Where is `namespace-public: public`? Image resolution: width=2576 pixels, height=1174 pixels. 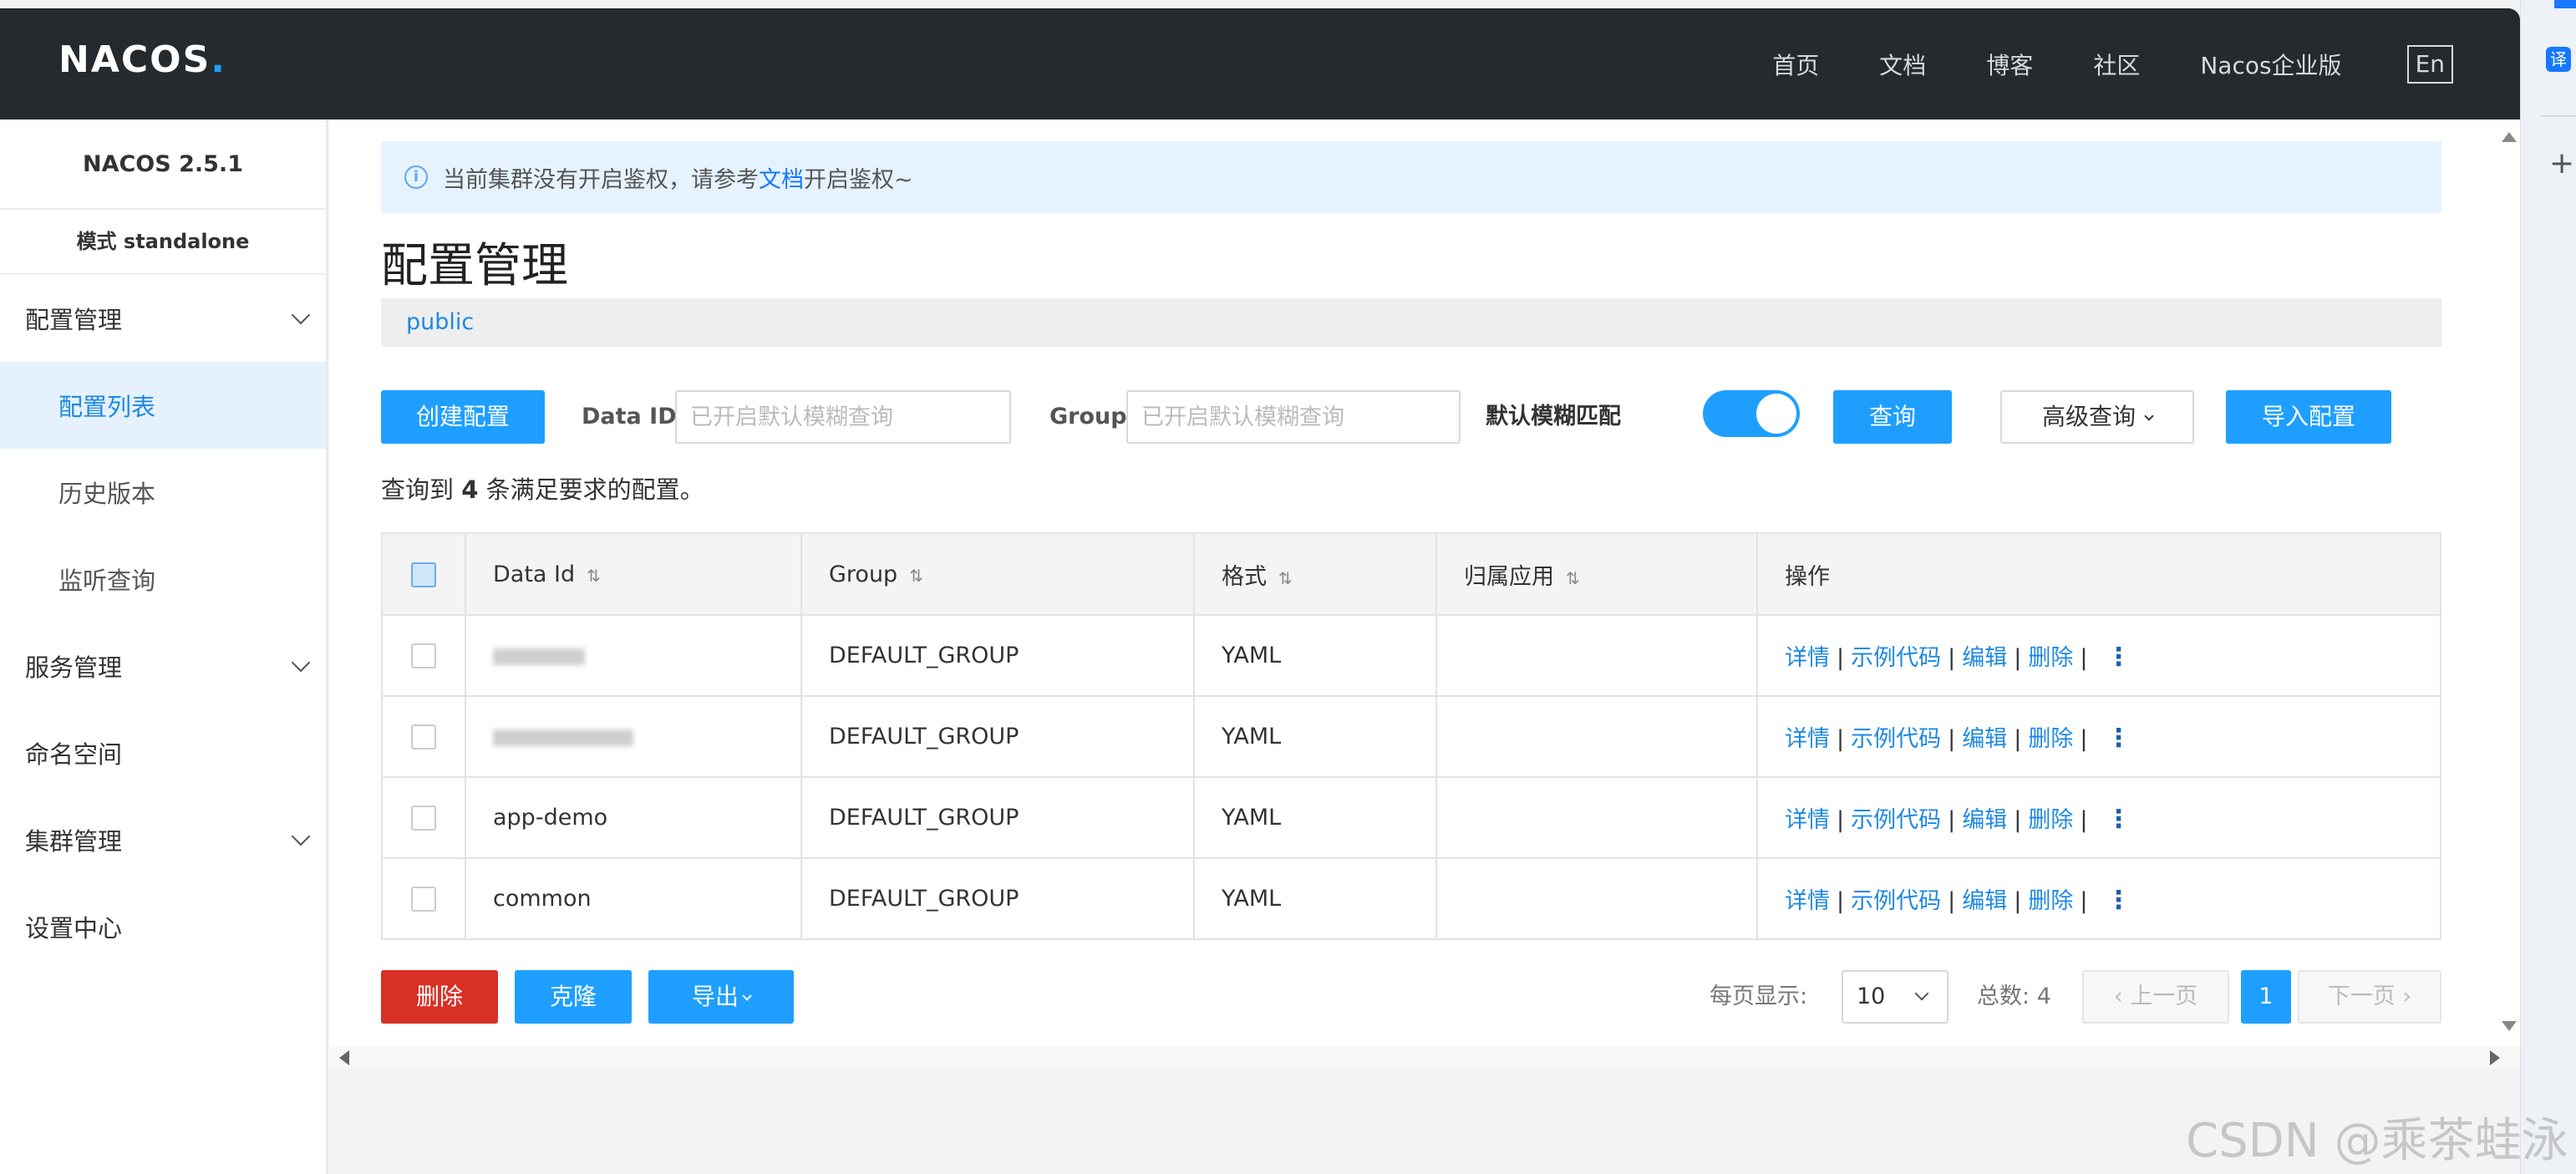 namespace-public: public is located at coordinates (440, 322).